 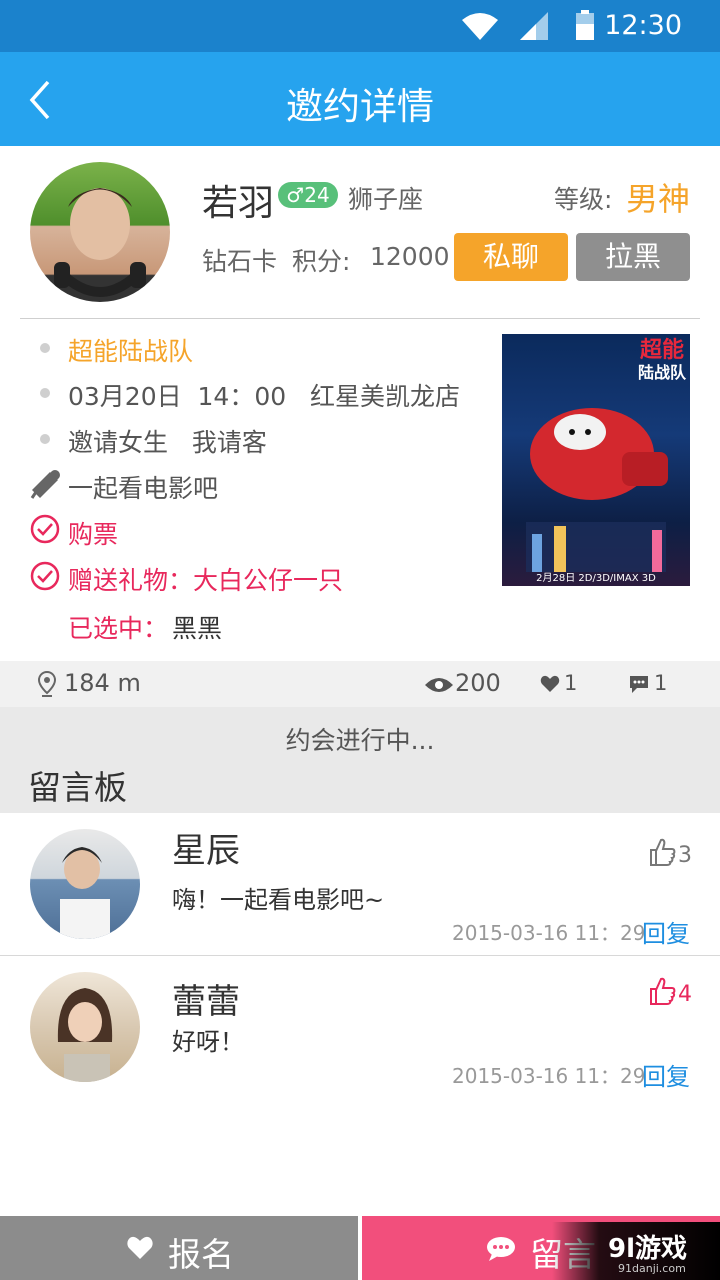 I want to click on wifi-icon, so click(x=480, y=26).